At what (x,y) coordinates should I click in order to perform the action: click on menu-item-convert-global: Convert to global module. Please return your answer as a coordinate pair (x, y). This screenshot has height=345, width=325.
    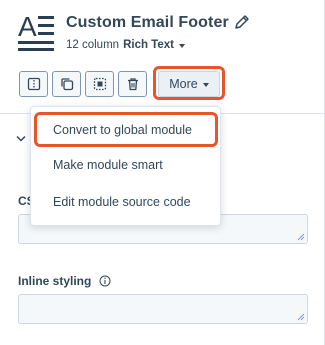
    Looking at the image, I should click on (122, 130).